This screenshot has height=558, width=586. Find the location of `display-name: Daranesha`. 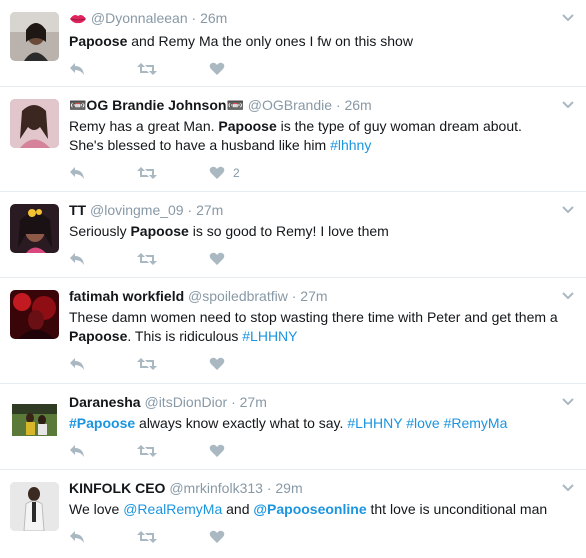

display-name: Daranesha is located at coordinates (105, 402).